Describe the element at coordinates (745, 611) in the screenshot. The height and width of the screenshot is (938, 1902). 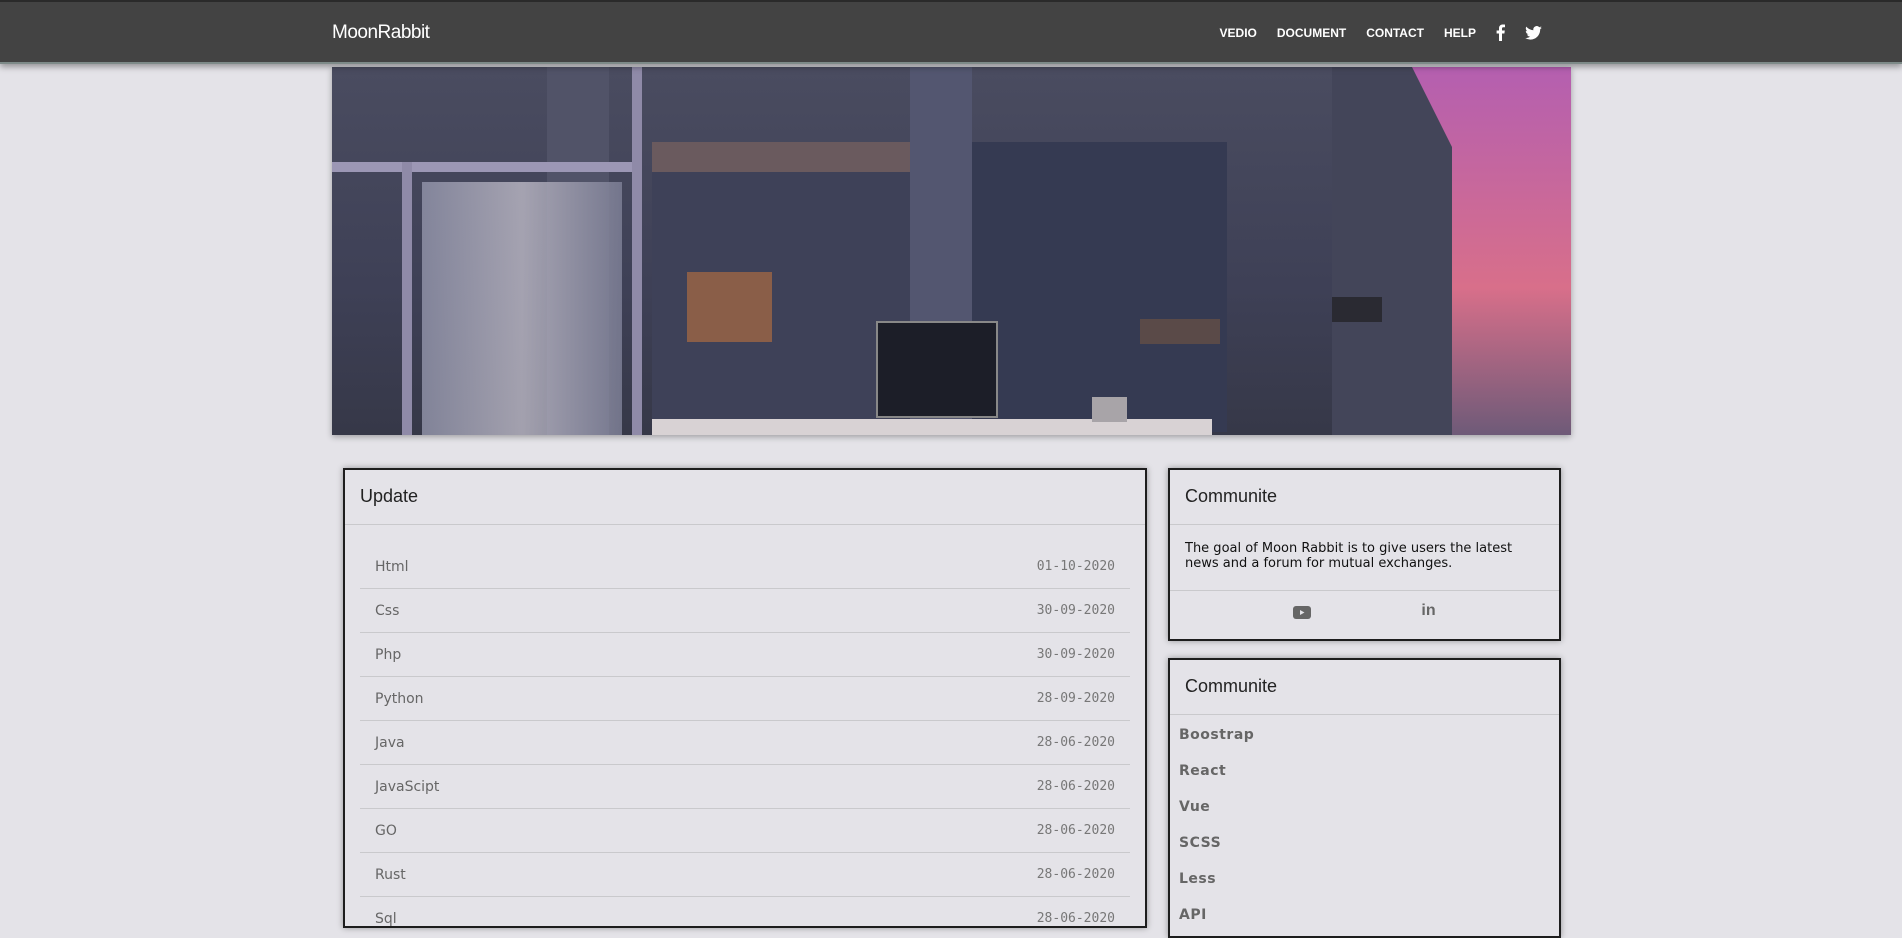
I see `update-row: Css 30-09-2020` at that location.